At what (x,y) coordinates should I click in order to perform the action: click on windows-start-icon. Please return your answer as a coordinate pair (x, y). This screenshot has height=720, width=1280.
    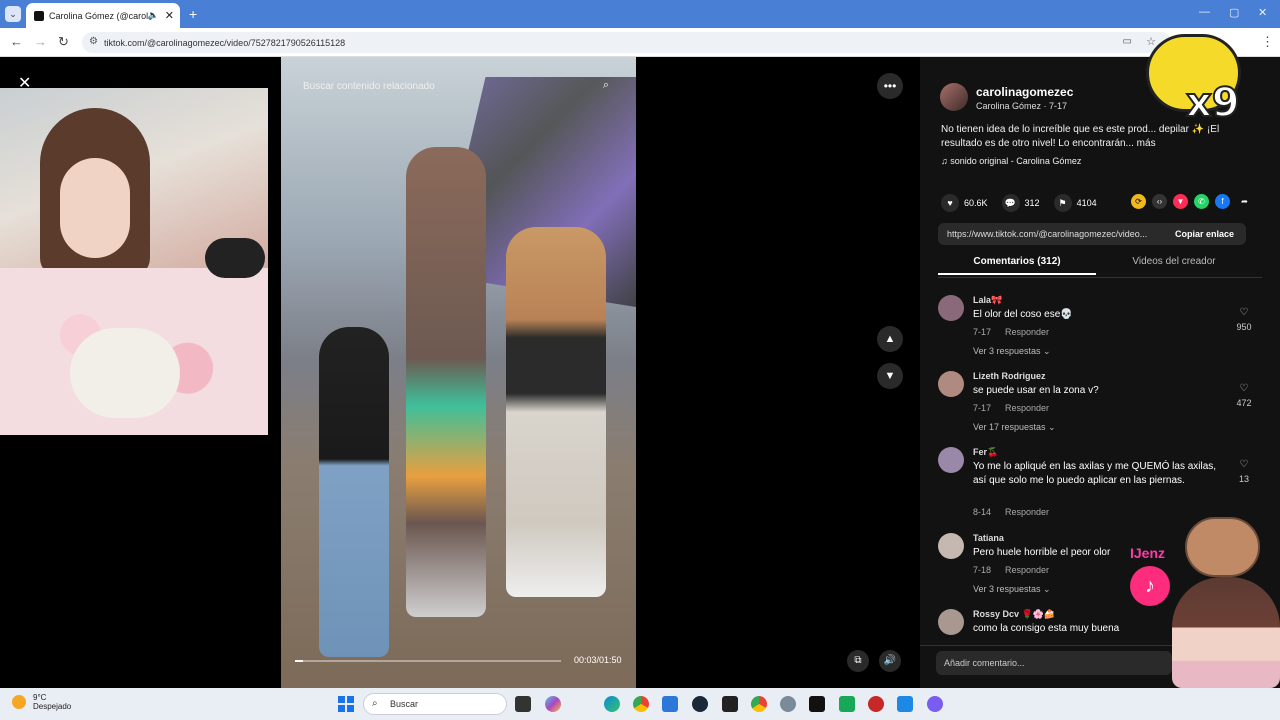
    Looking at the image, I should click on (346, 704).